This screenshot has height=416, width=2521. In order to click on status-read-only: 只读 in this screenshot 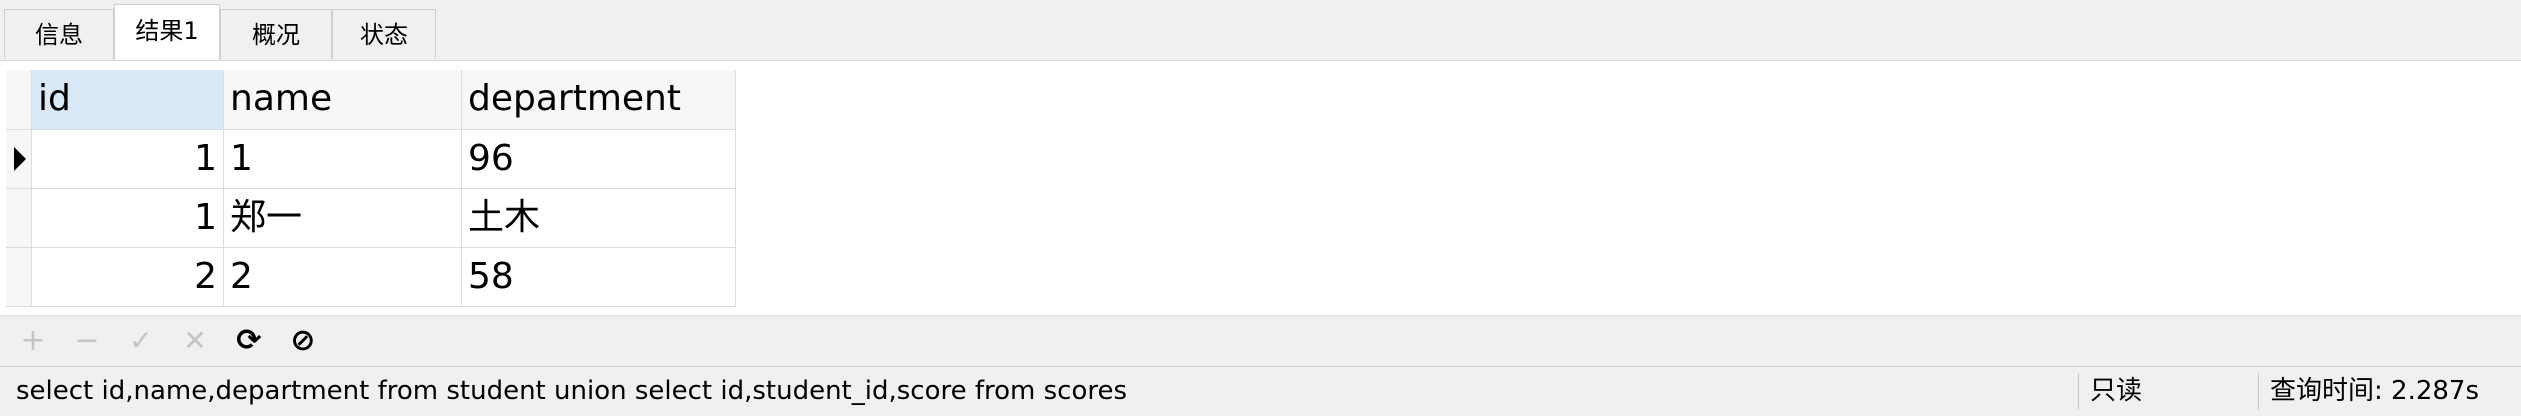, I will do `click(2116, 391)`.